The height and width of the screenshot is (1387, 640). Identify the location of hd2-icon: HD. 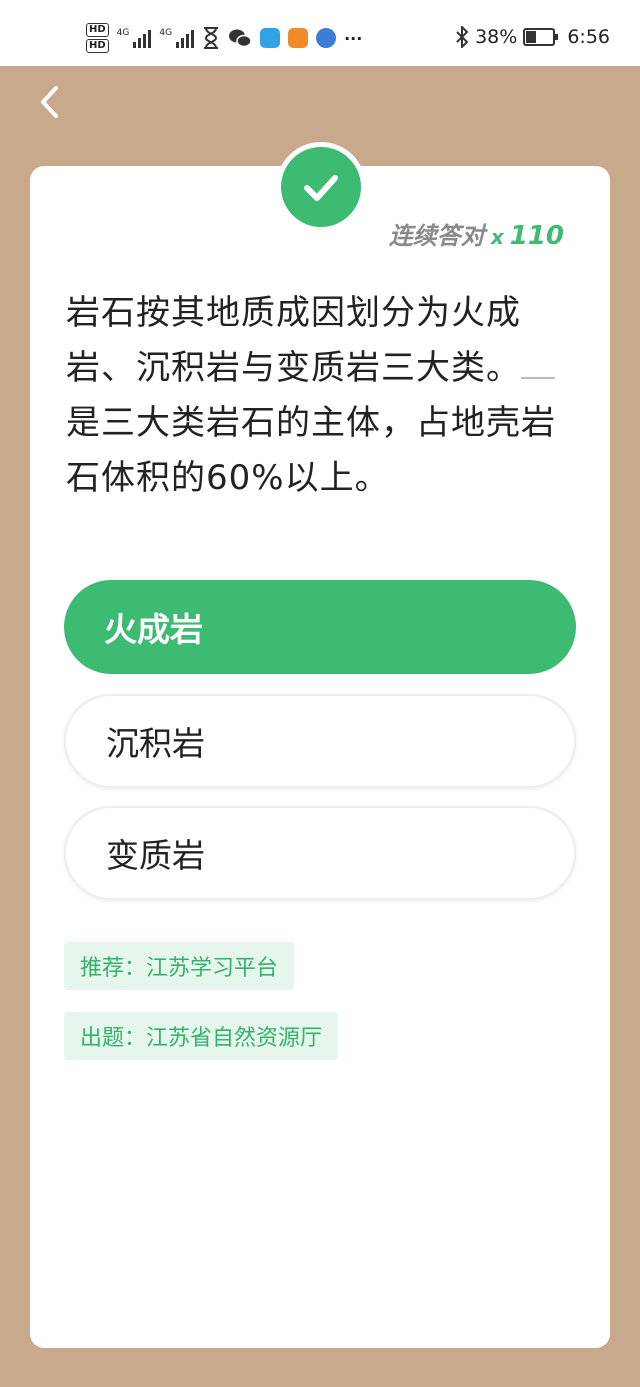
(97, 46).